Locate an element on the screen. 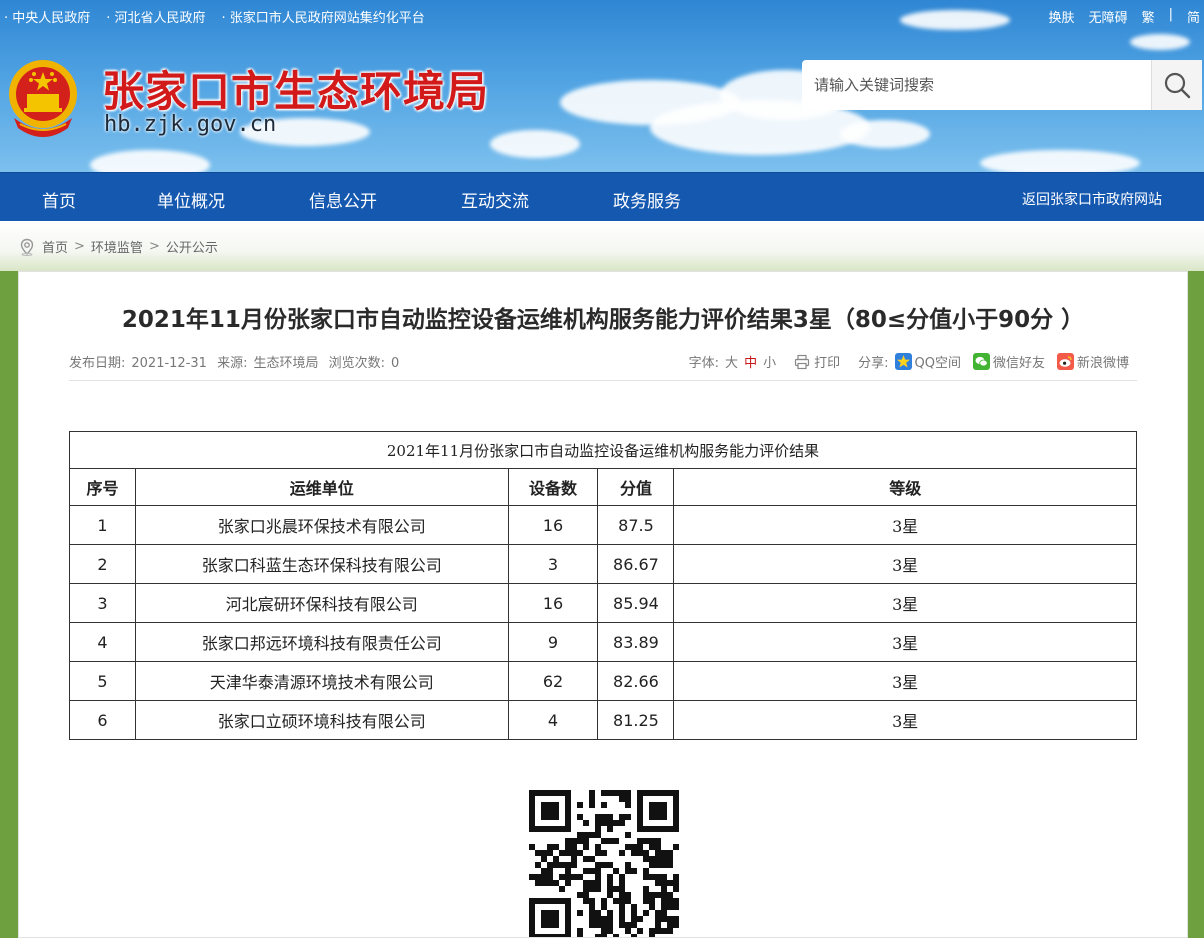  header-grade: 等级 is located at coordinates (905, 487).